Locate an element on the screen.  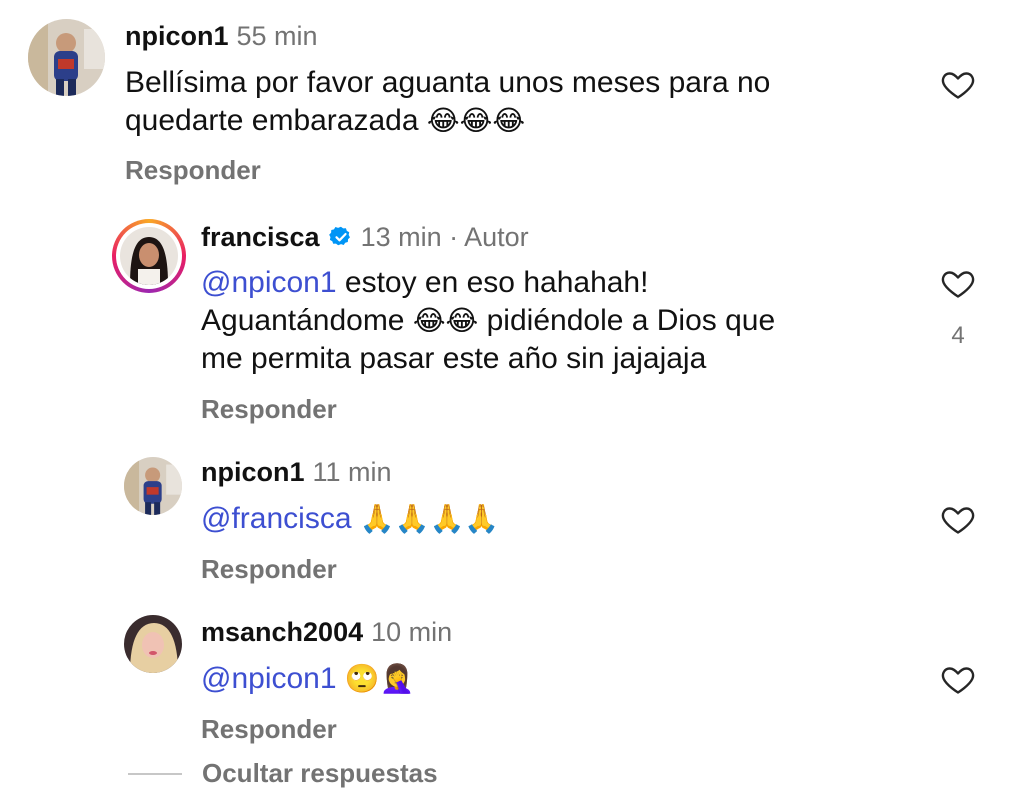
comment-text-segment: pidiéndole a Dios que is located at coordinates (631, 320).